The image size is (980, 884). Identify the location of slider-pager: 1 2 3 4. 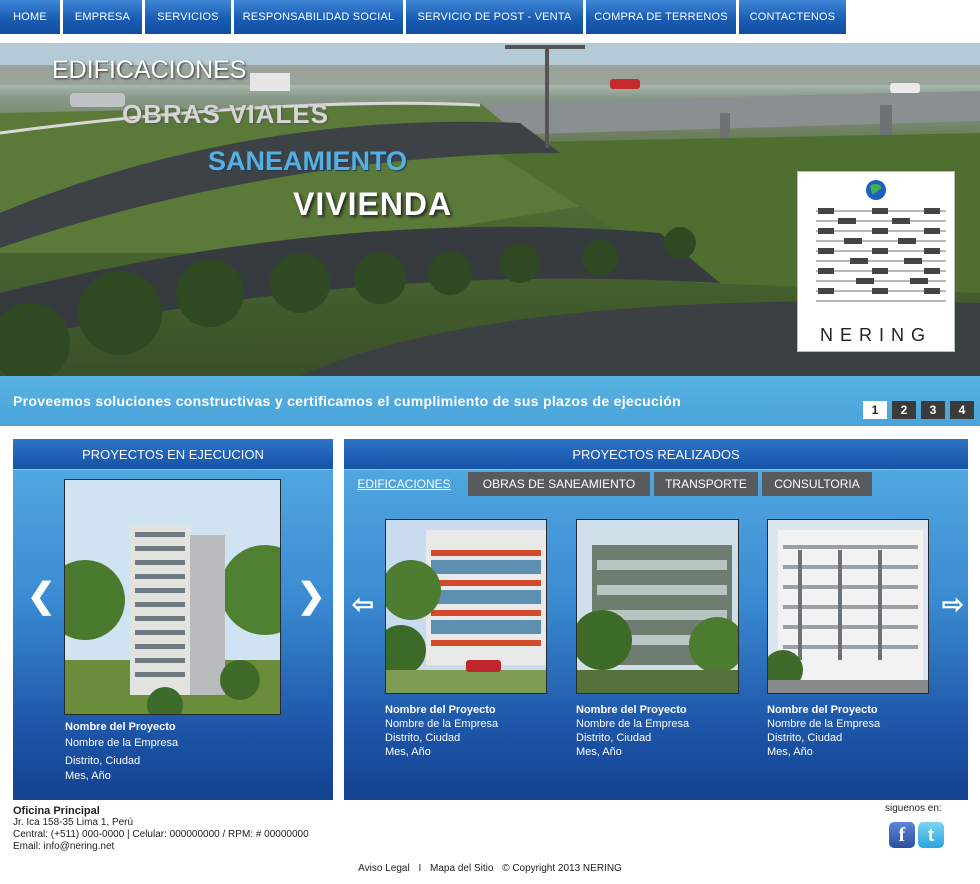
(918, 410).